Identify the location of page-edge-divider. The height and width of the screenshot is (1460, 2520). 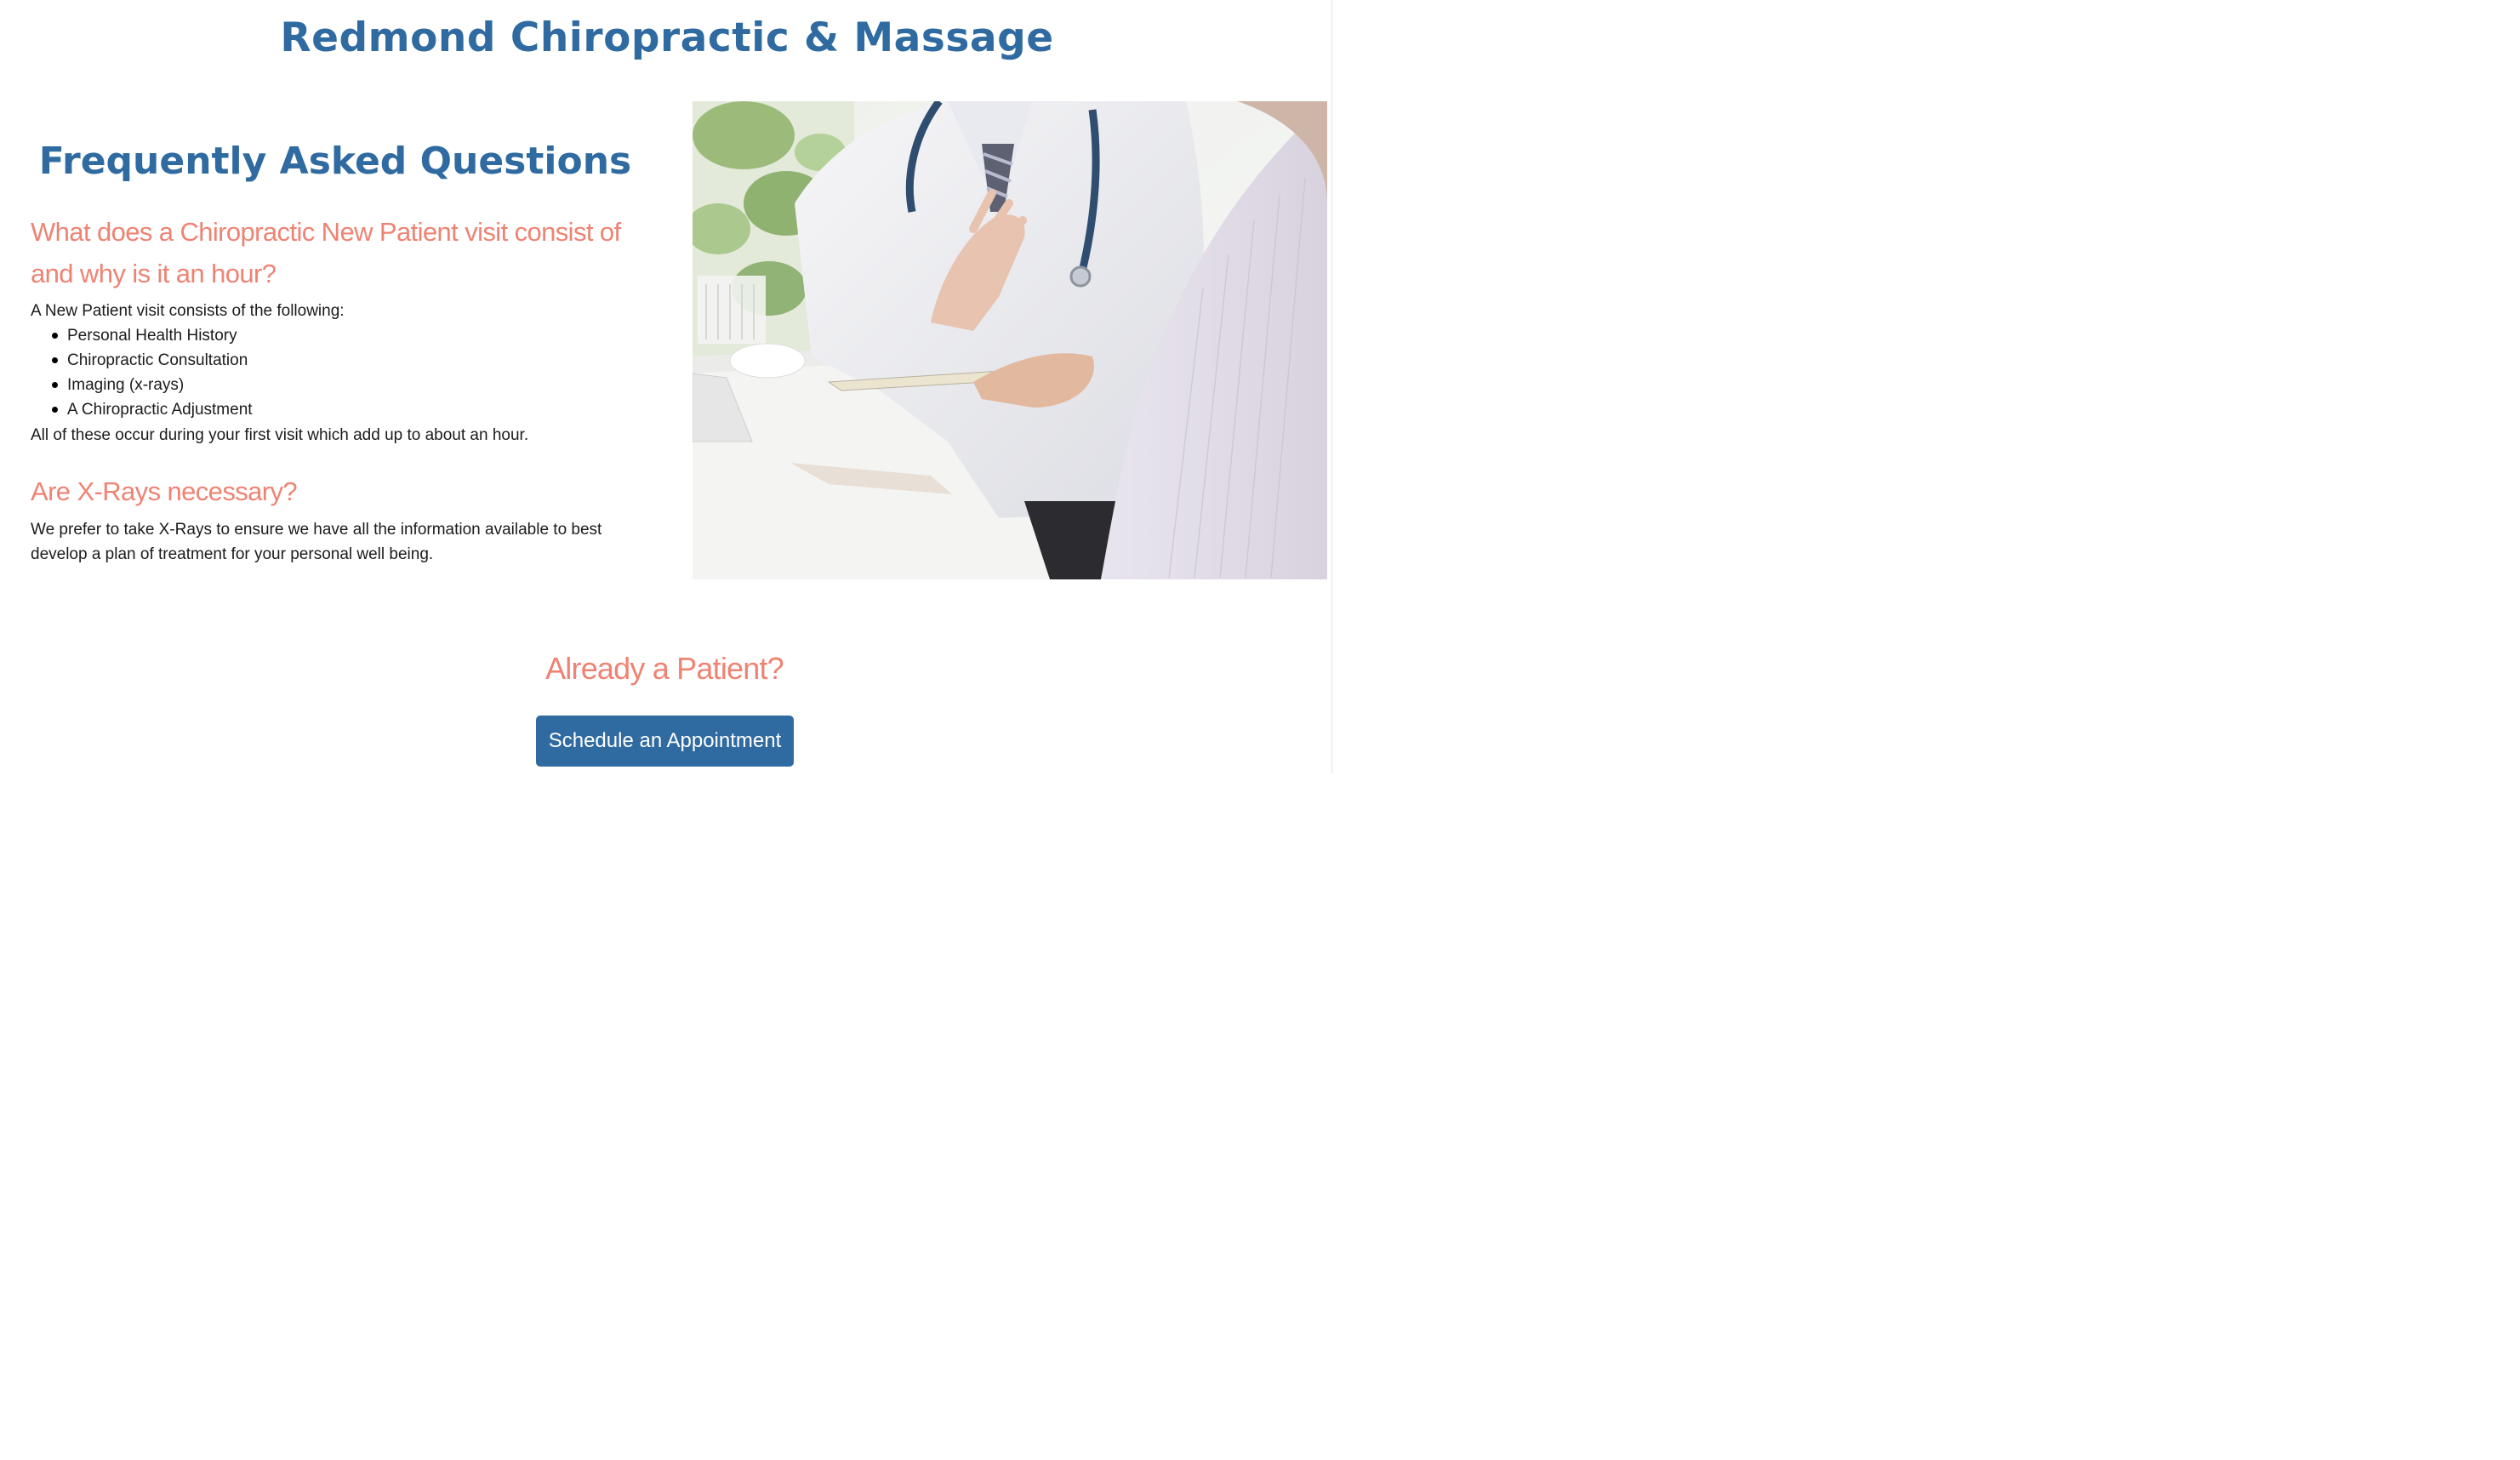
(1331, 386).